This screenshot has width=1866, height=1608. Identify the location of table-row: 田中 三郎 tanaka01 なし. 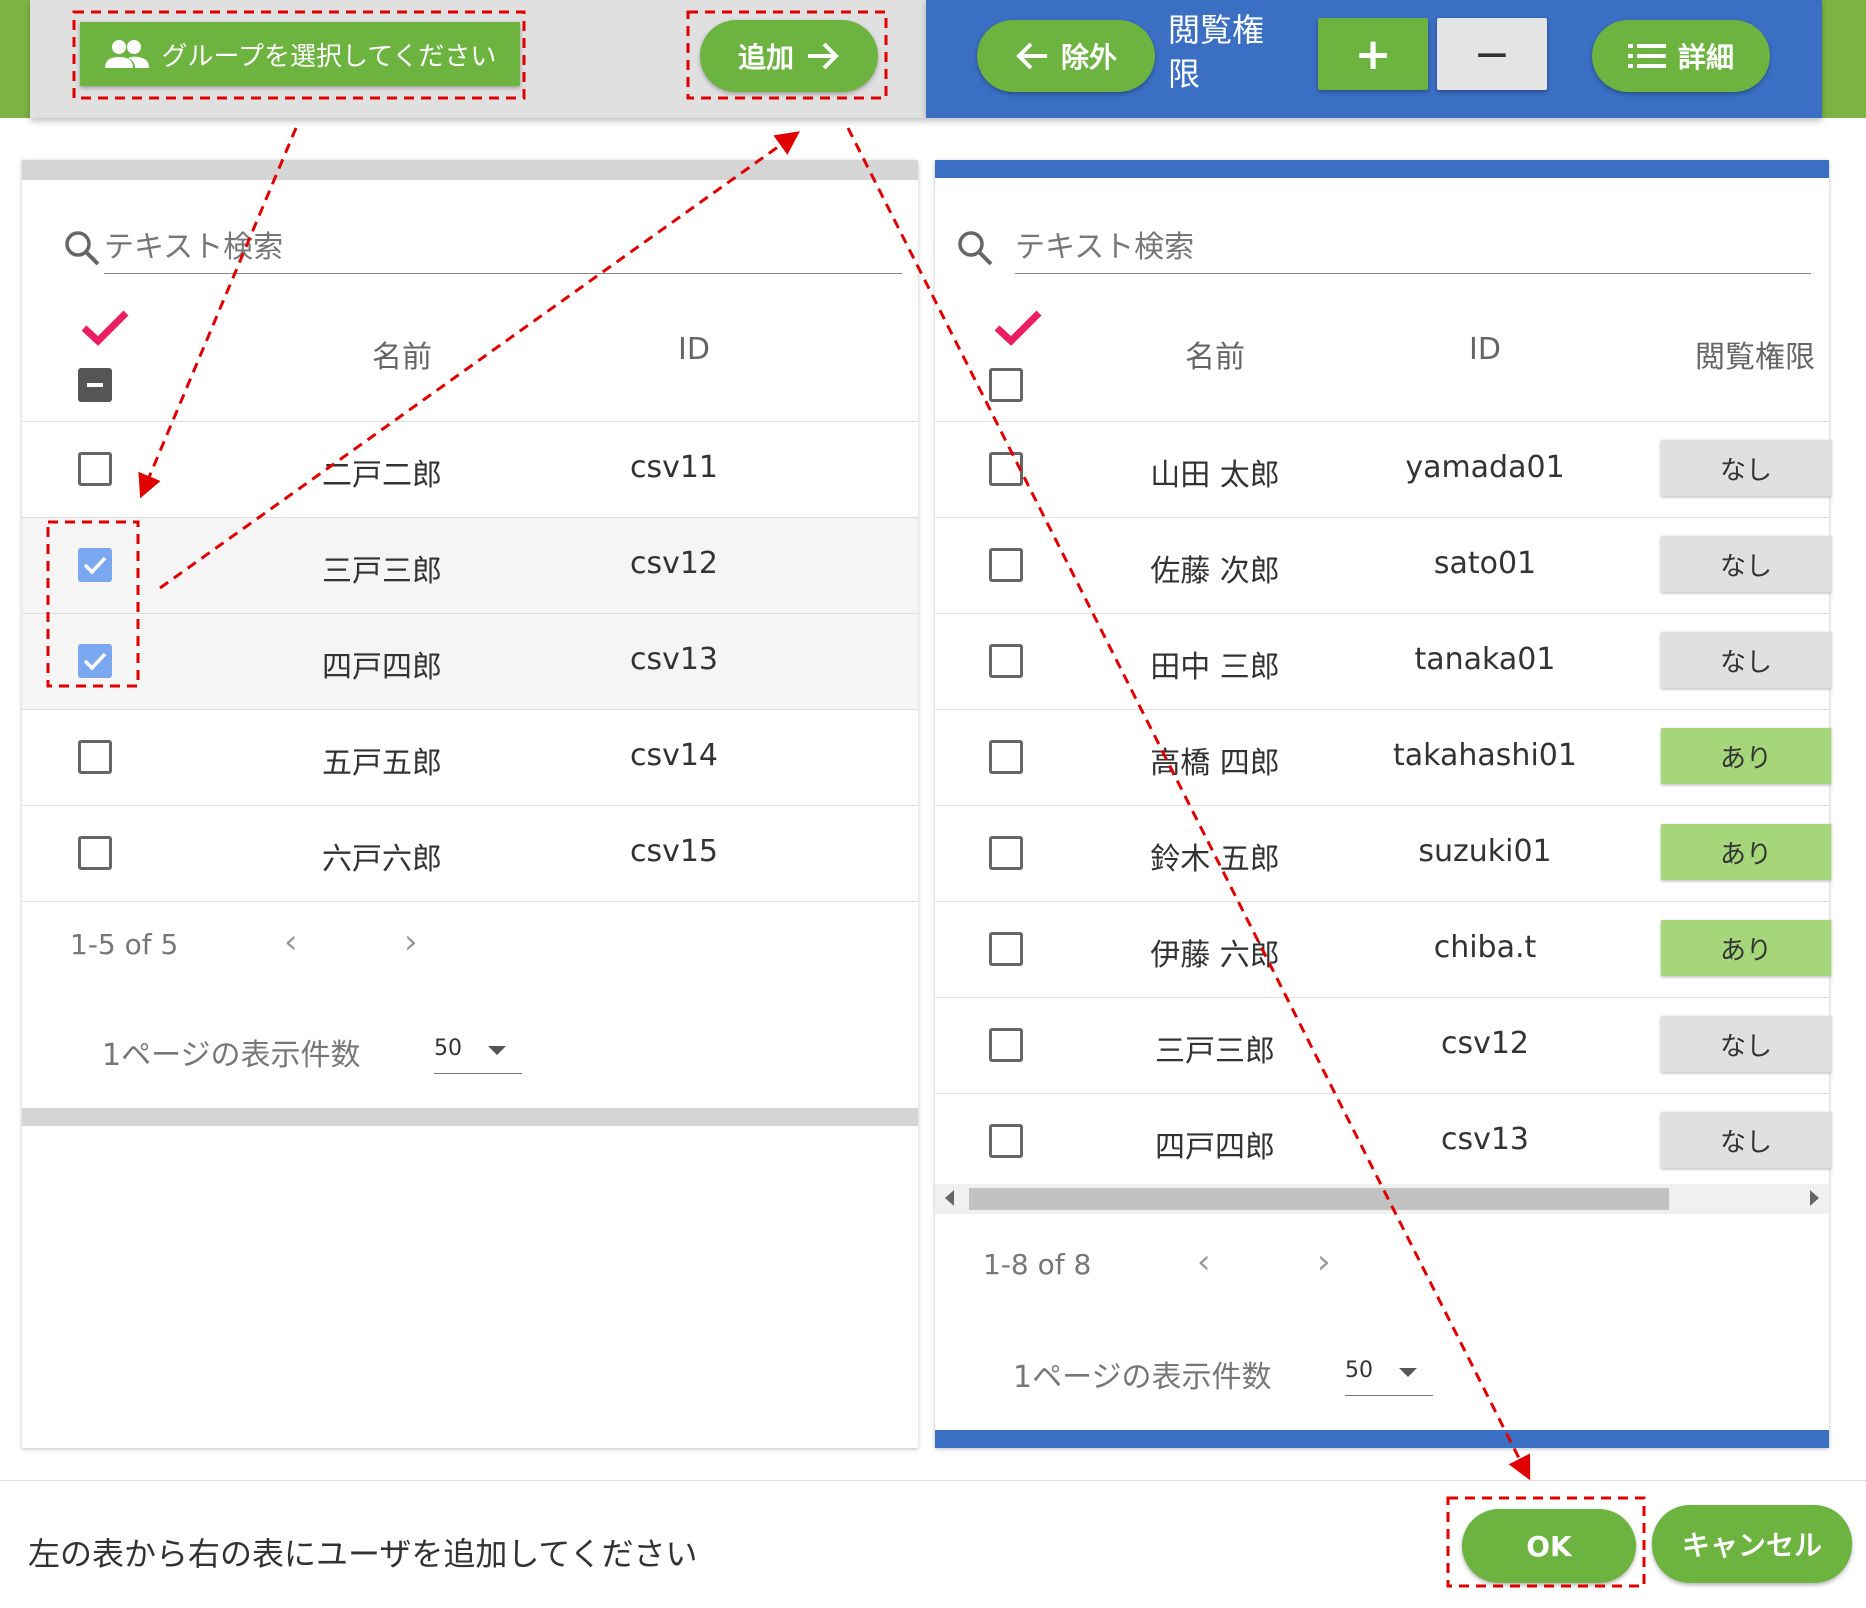
(1383, 662).